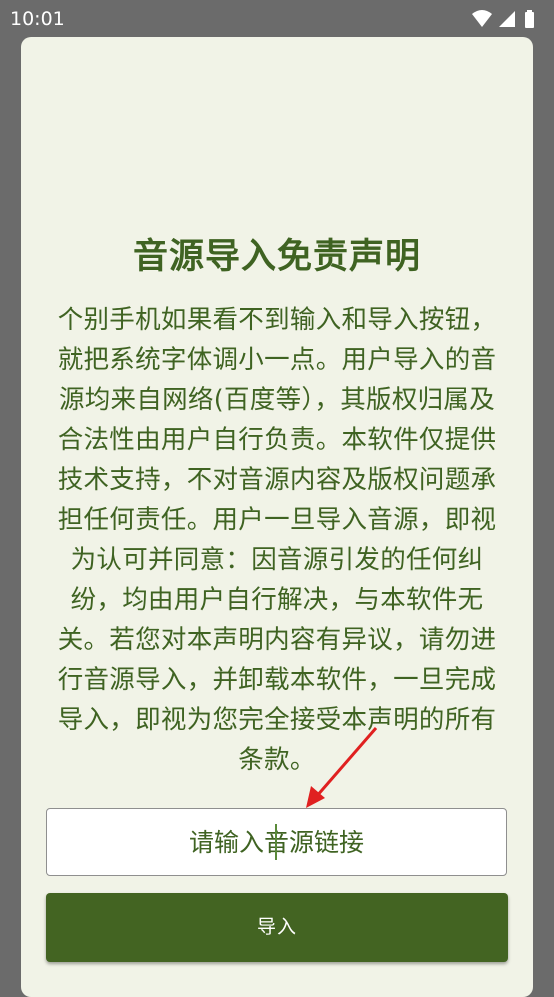 This screenshot has height=997, width=554. I want to click on battery-icon, so click(529, 20).